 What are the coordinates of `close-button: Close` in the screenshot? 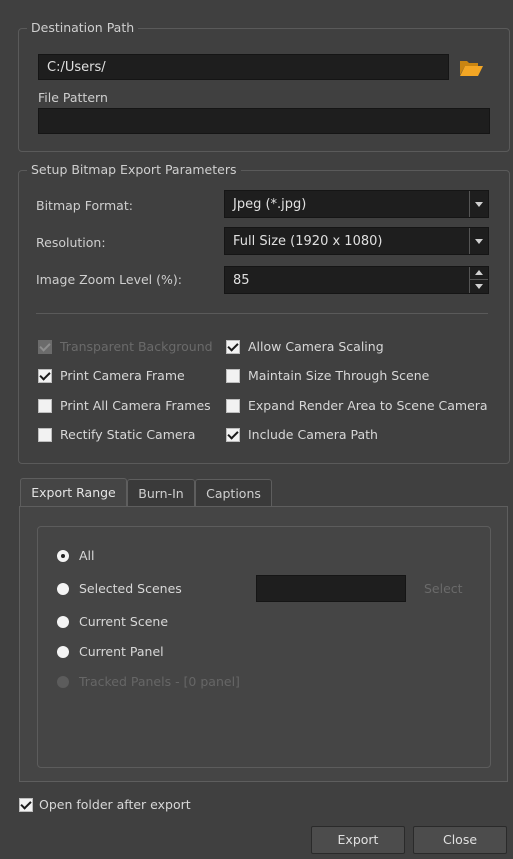 It's located at (460, 840).